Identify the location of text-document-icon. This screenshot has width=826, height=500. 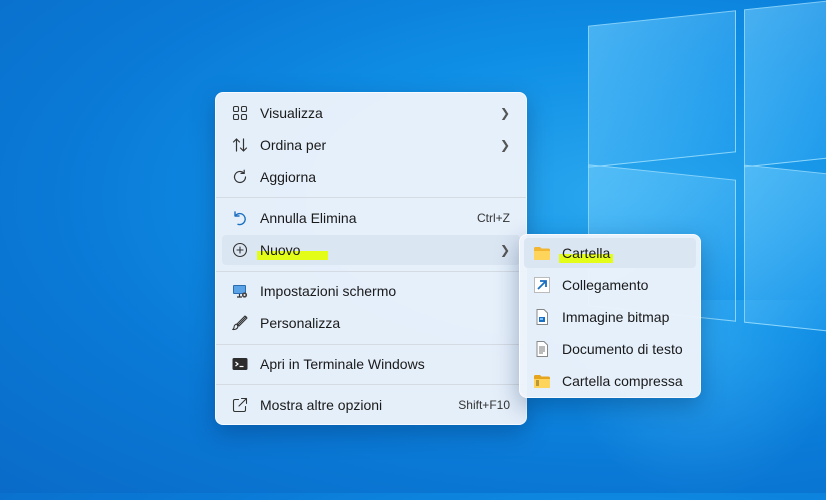
(542, 349).